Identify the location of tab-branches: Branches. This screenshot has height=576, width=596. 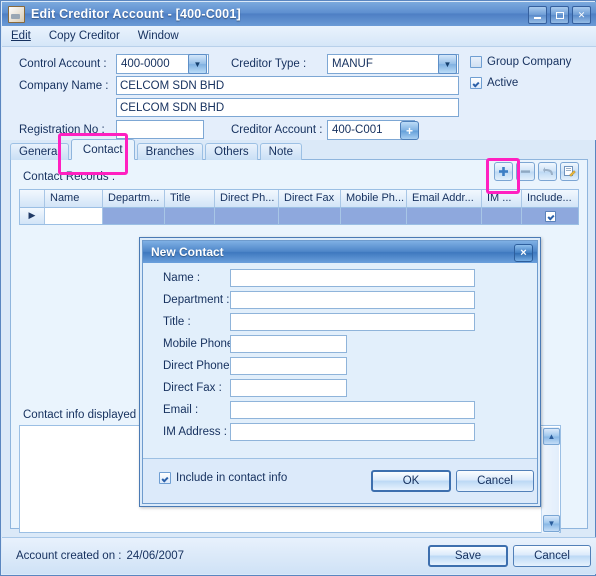
(170, 151).